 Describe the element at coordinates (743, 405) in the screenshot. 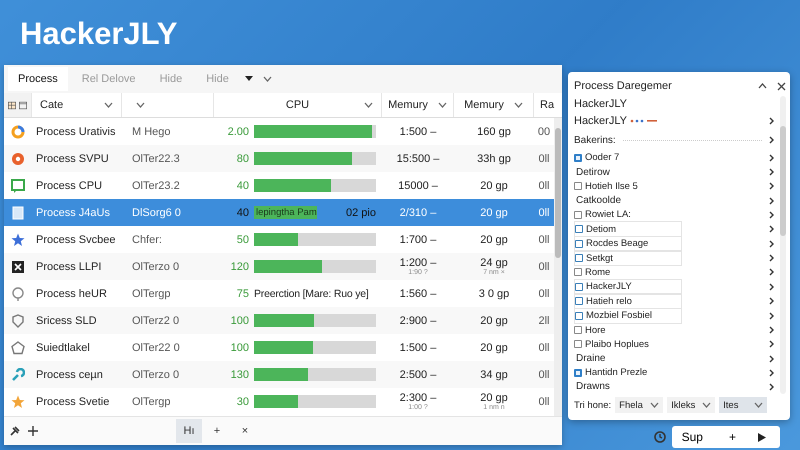

I see `dropdown: Ites` at that location.